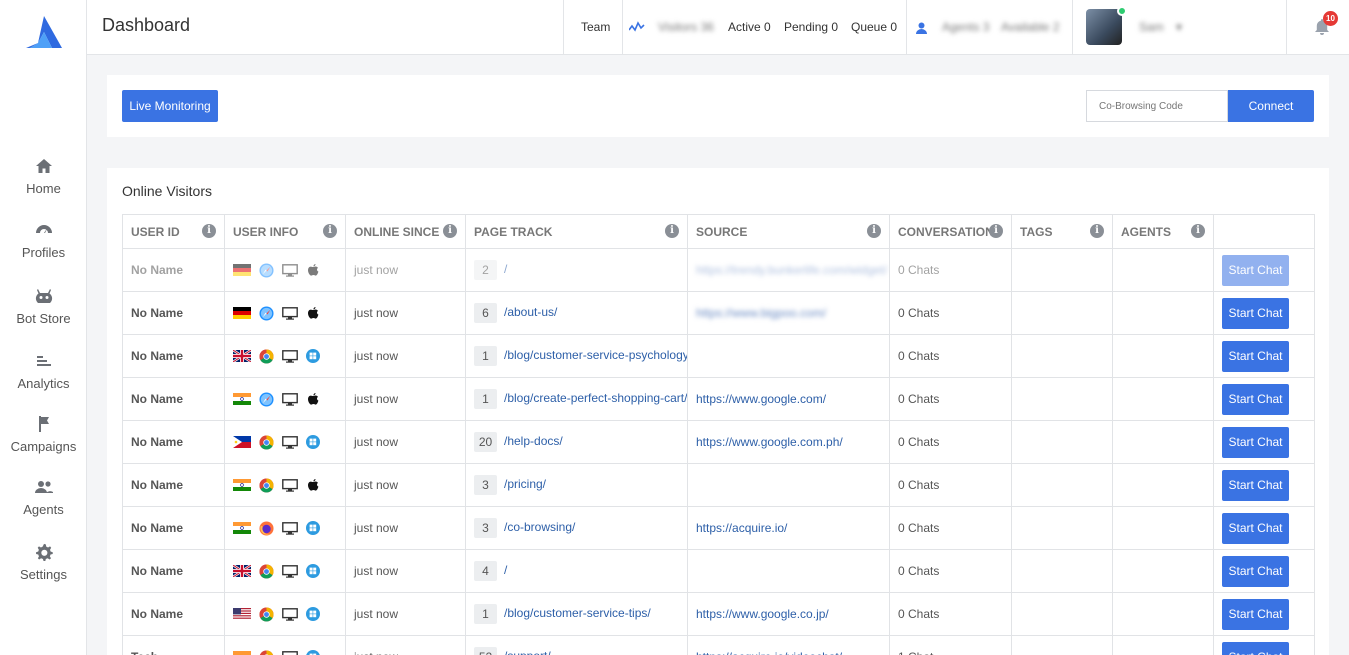 The width and height of the screenshot is (1349, 655). I want to click on source-cell: https://acquire.io/videochat/, so click(788, 645).